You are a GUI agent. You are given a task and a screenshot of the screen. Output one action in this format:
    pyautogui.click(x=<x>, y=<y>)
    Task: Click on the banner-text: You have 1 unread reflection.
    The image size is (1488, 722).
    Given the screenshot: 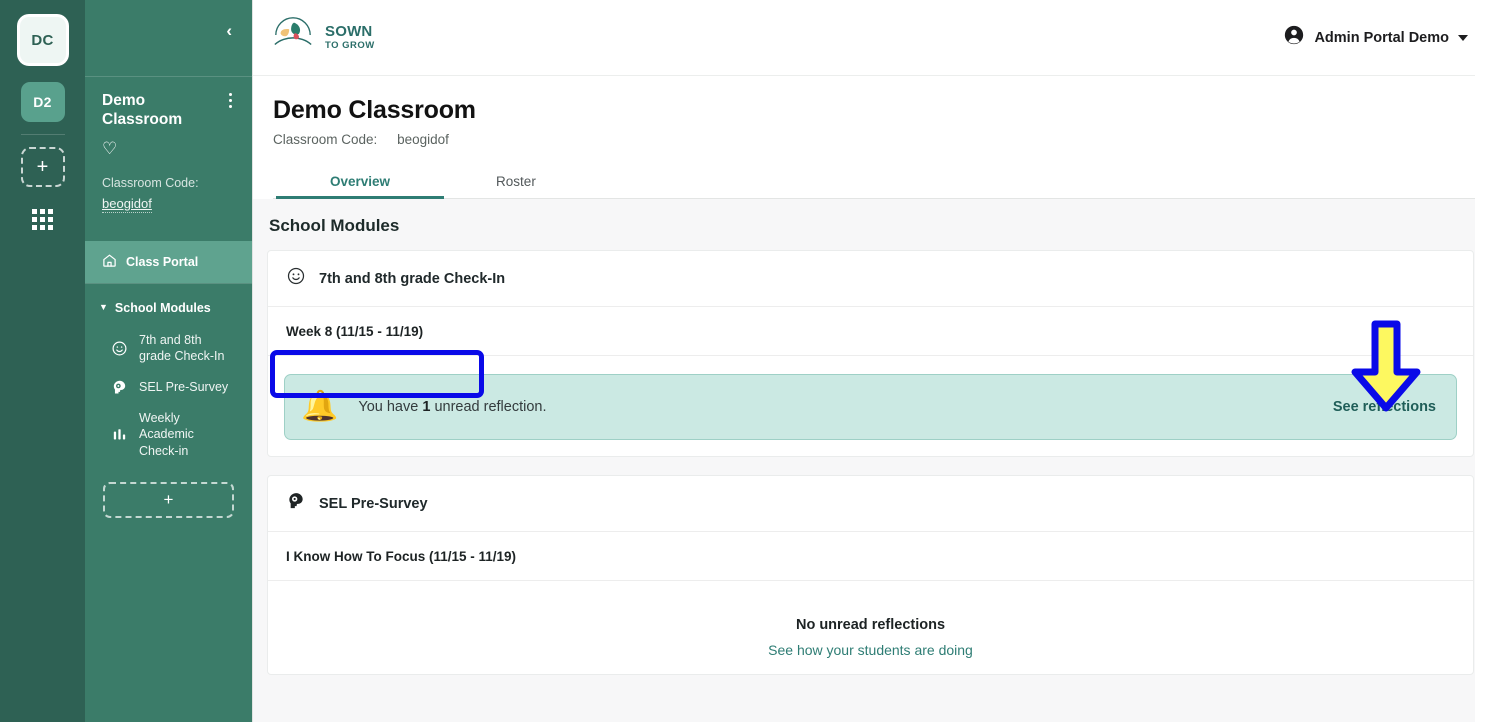 What is the action you would take?
    pyautogui.click(x=452, y=407)
    